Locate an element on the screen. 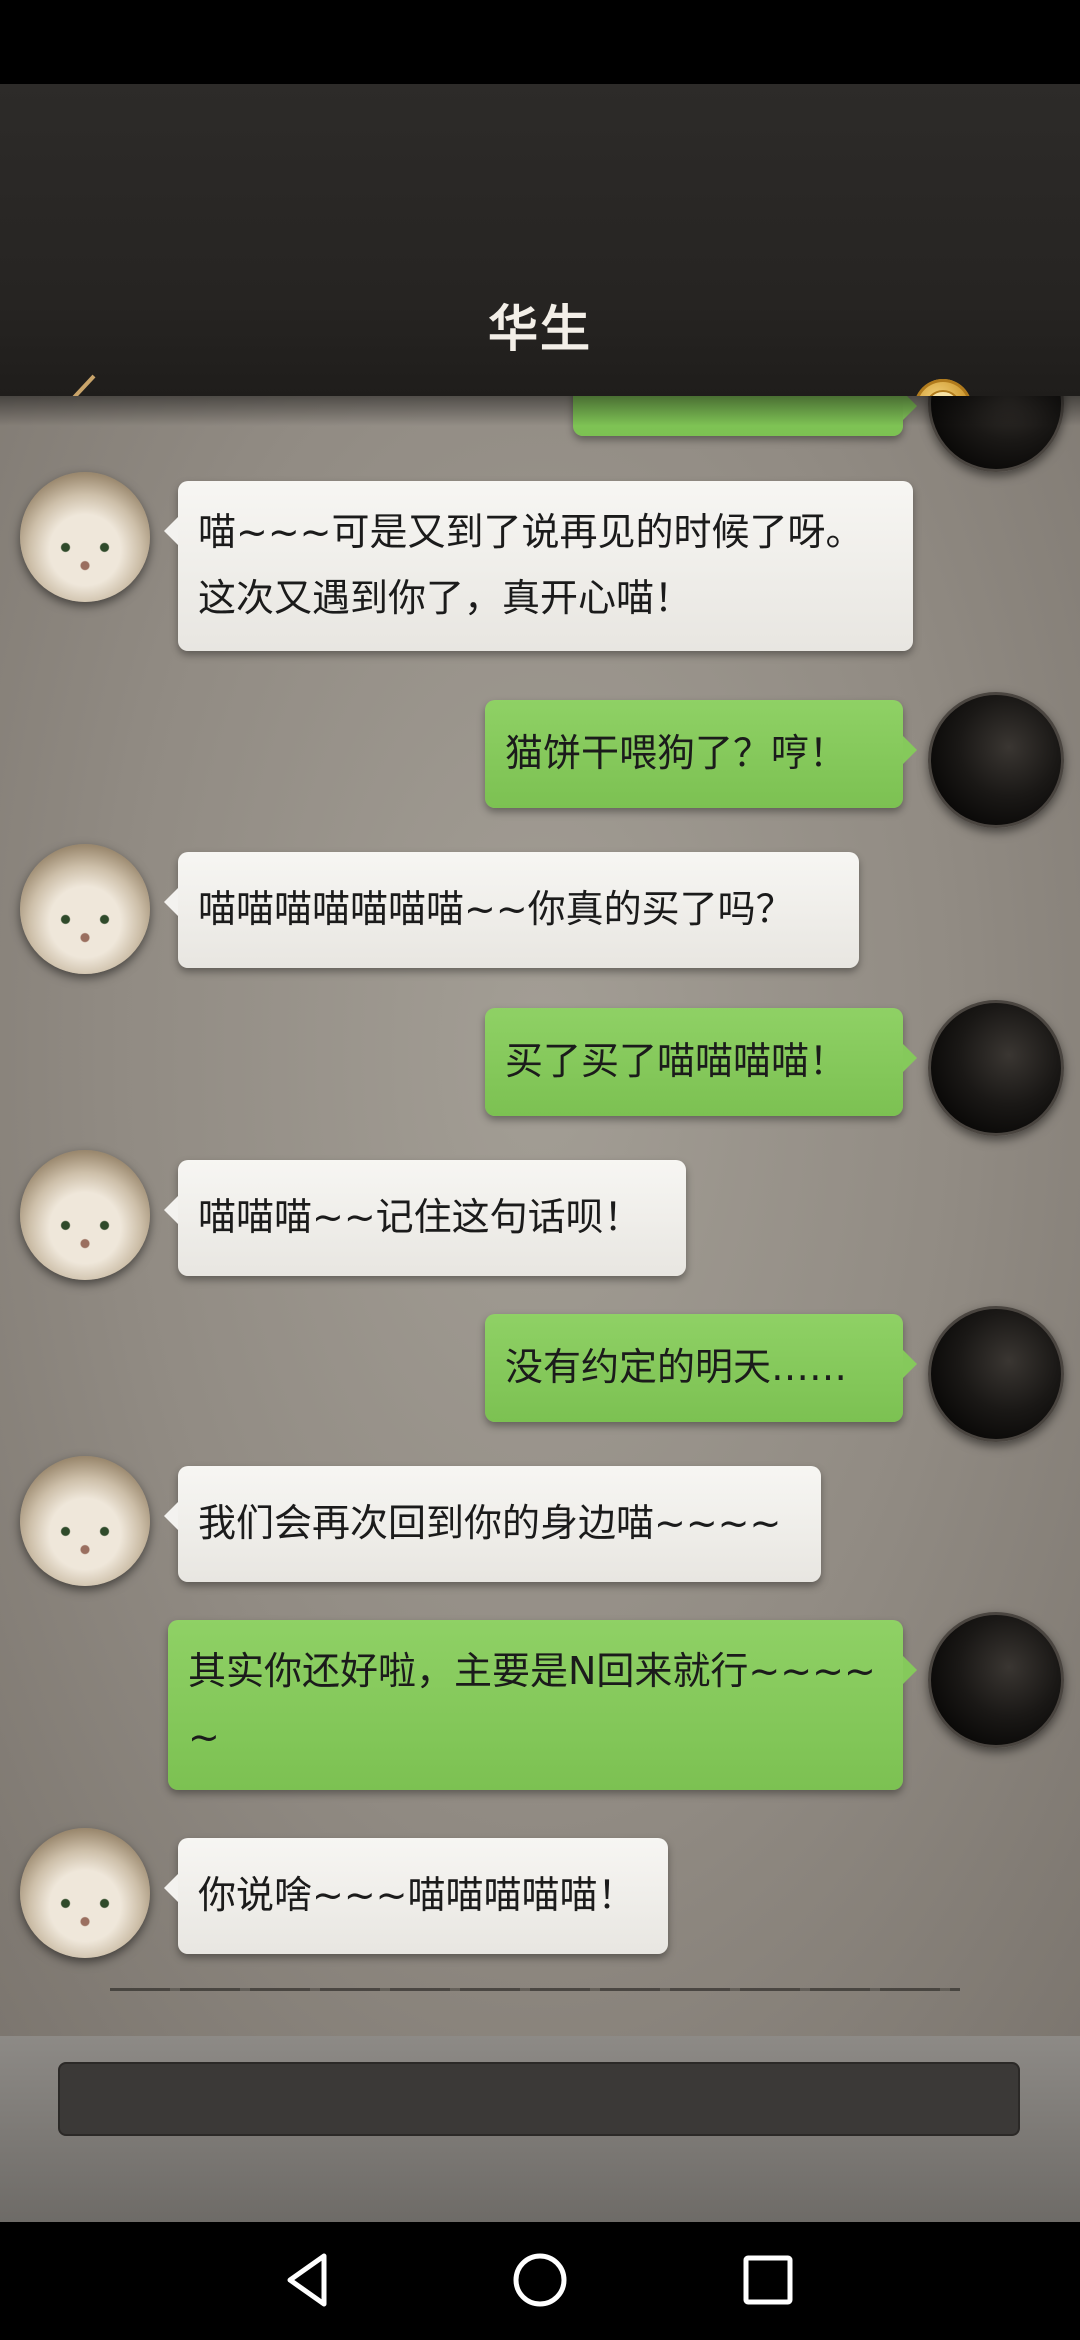  message-bubble: 买了买了喵喵喵喵！ is located at coordinates (701, 1062).